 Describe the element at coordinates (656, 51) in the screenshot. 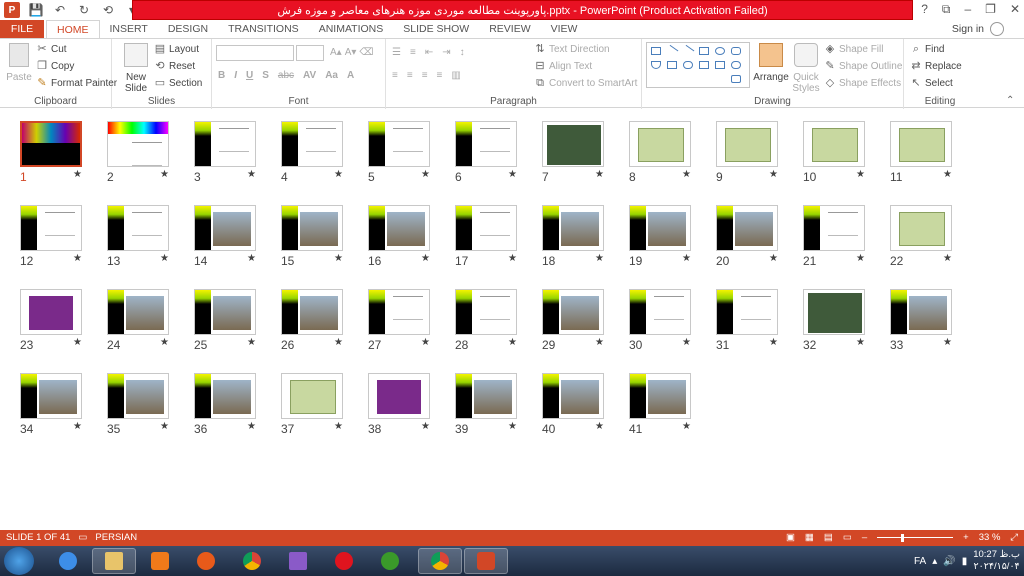

I see `shape-textbox-icon` at that location.